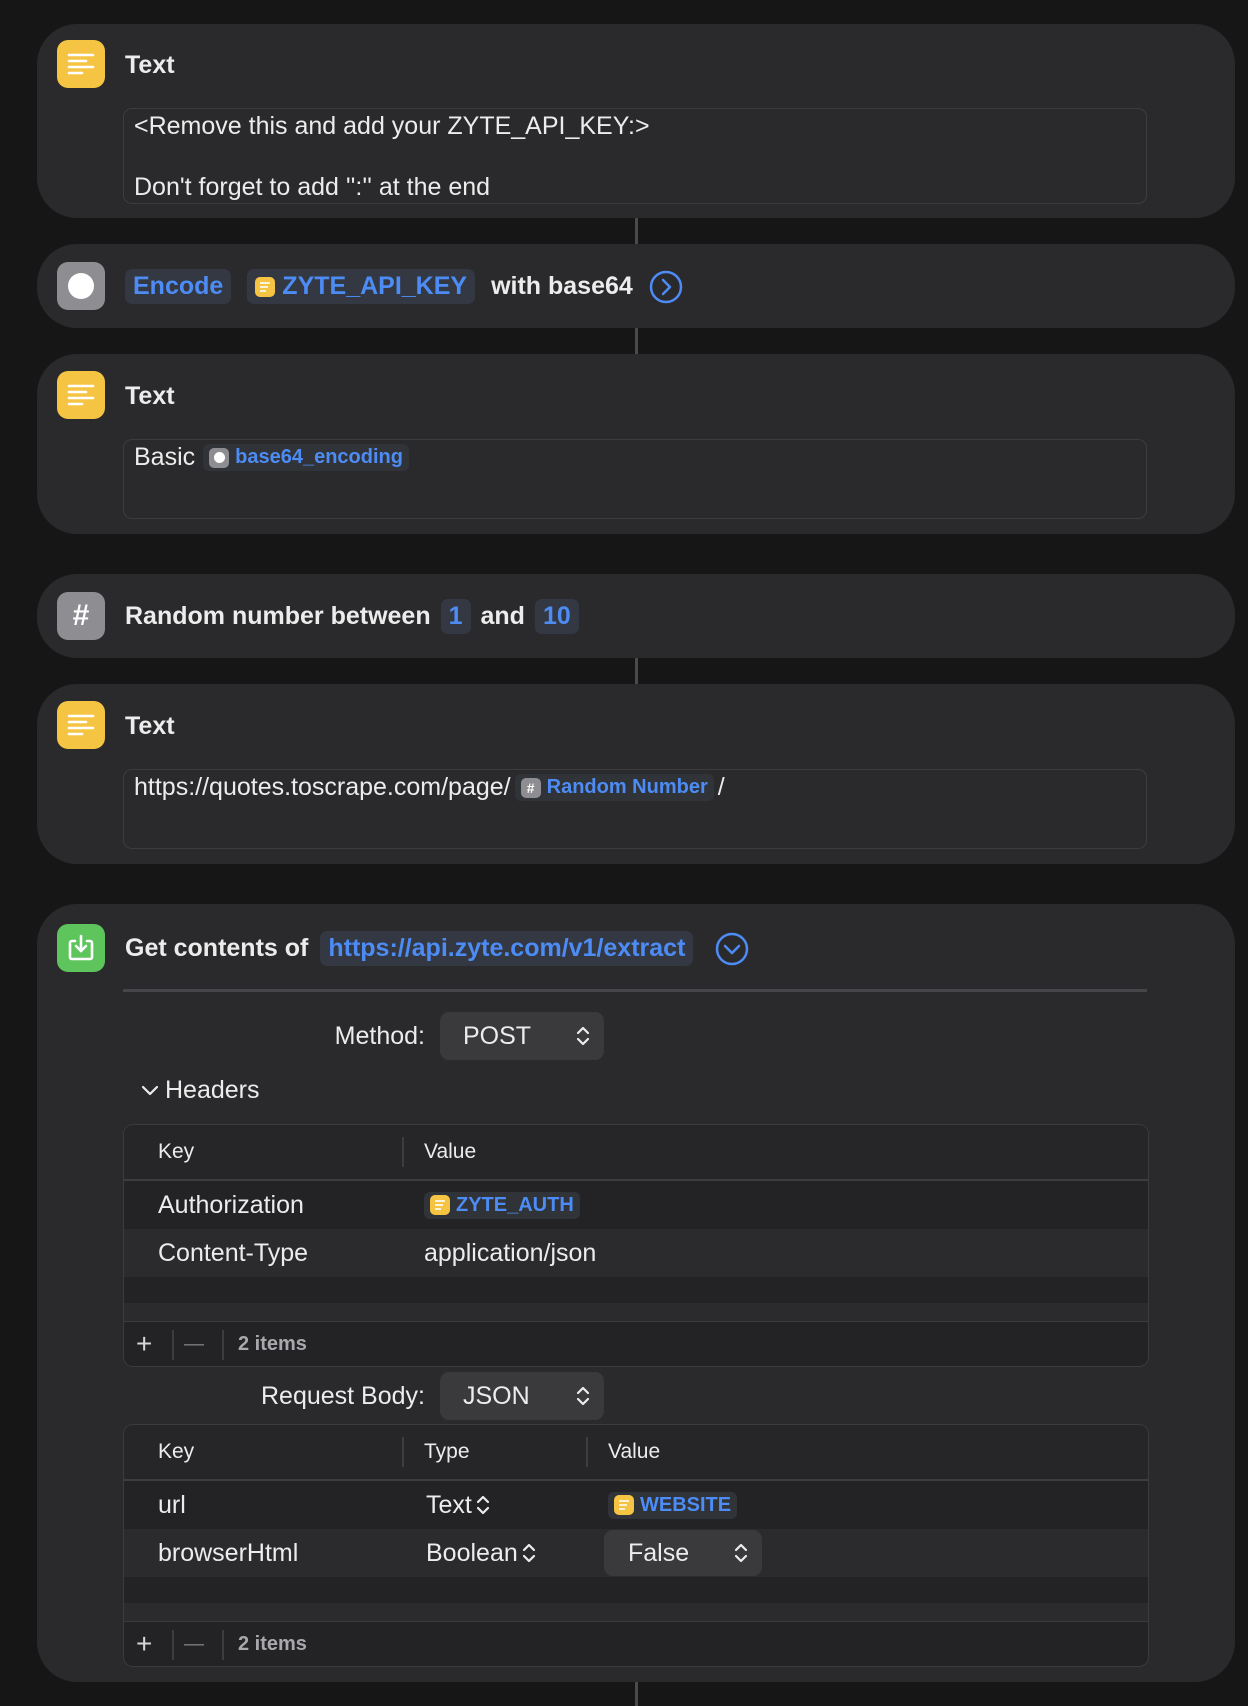  I want to click on zyte-auth-variable: ZYTE_AUTH, so click(502, 1205).